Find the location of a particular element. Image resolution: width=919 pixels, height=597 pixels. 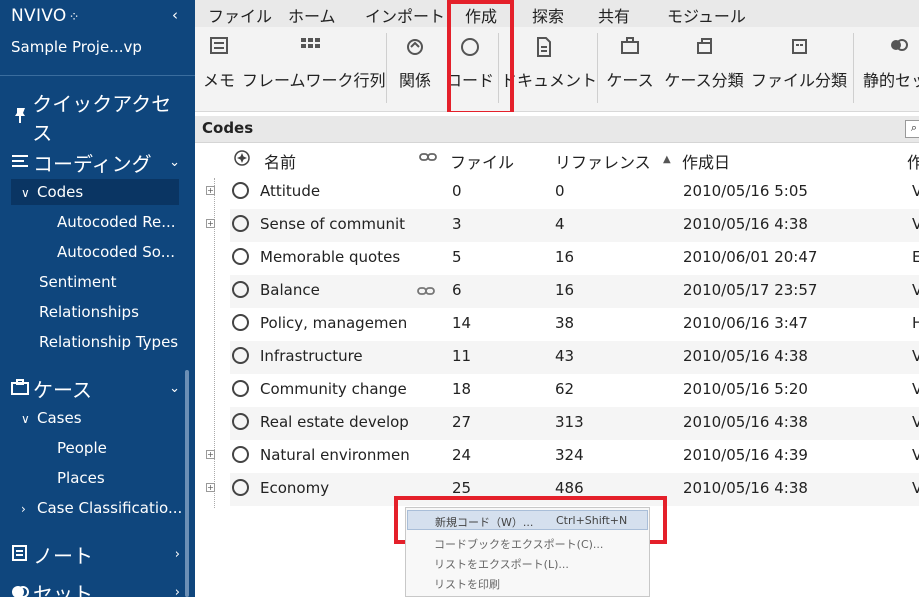

menu-item-shortcut: Ctrl+Shift+N is located at coordinates (592, 520).